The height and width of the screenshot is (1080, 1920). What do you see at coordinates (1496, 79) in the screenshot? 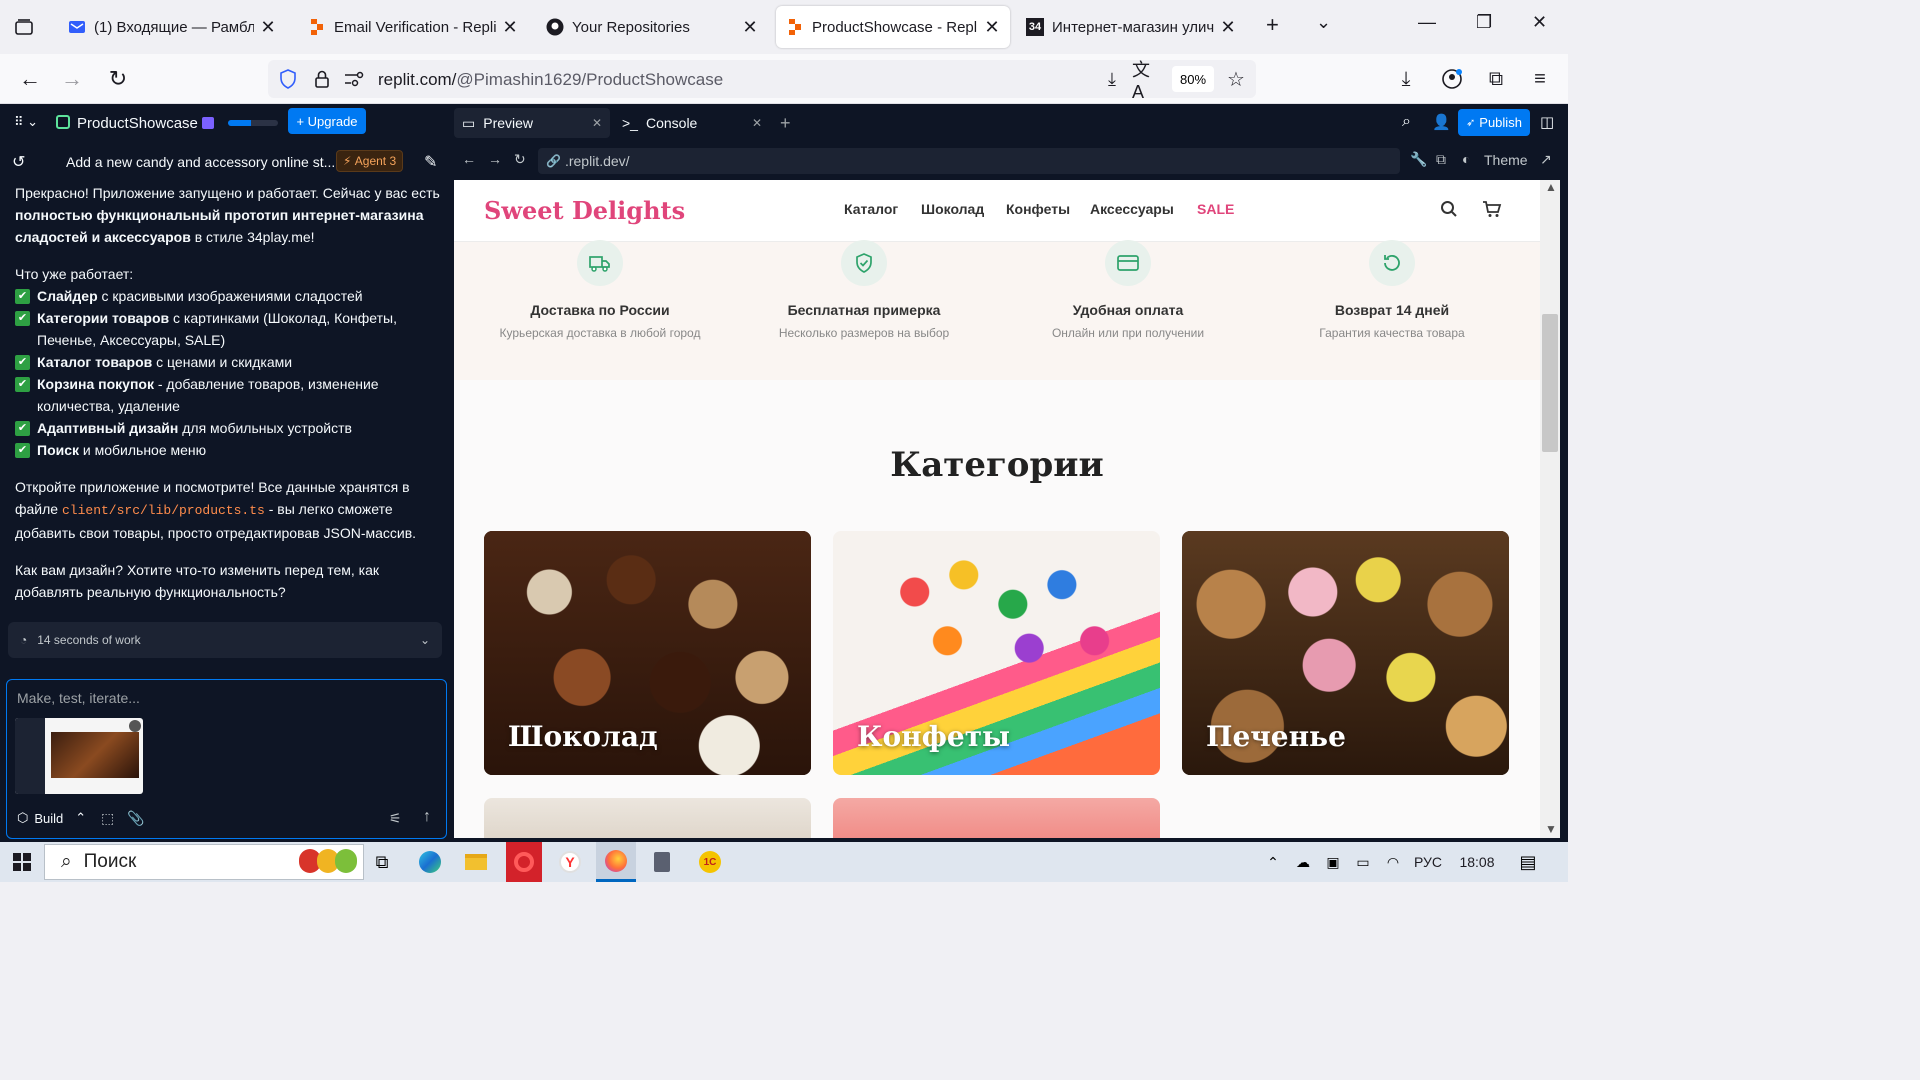
I see `extensions-icon: ⧉` at bounding box center [1496, 79].